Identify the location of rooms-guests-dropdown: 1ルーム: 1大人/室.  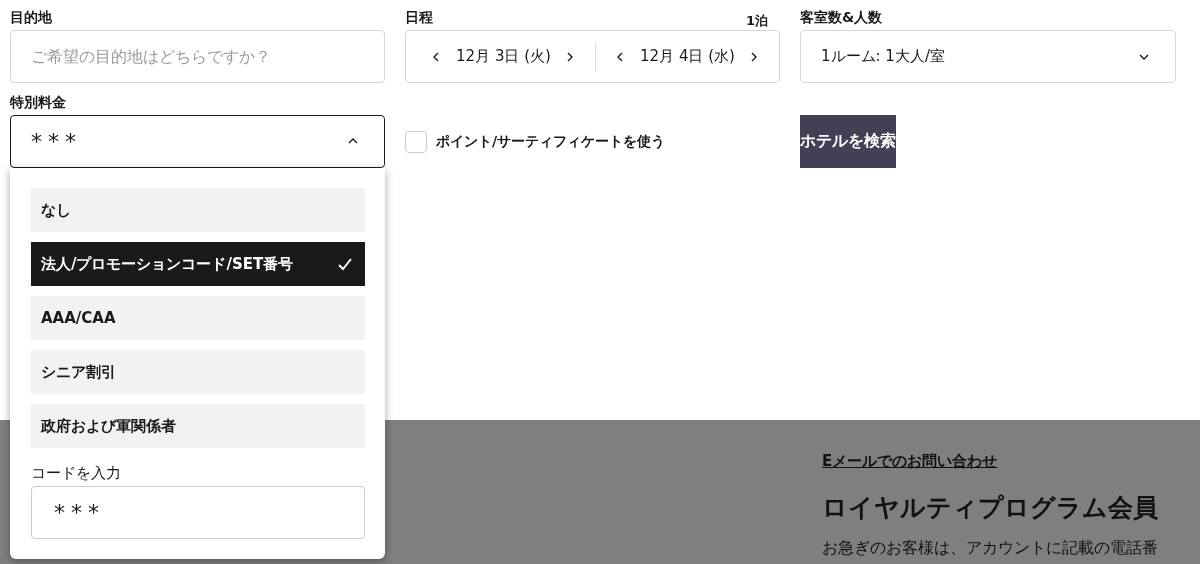
(988, 56).